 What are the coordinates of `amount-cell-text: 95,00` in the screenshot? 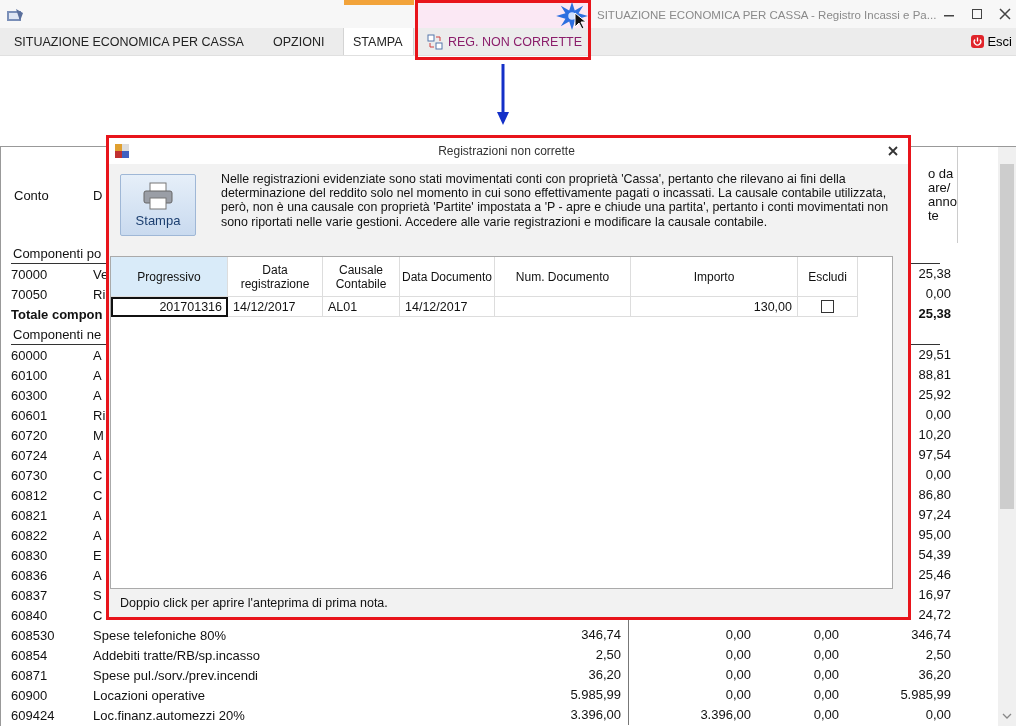 It's located at (934, 535).